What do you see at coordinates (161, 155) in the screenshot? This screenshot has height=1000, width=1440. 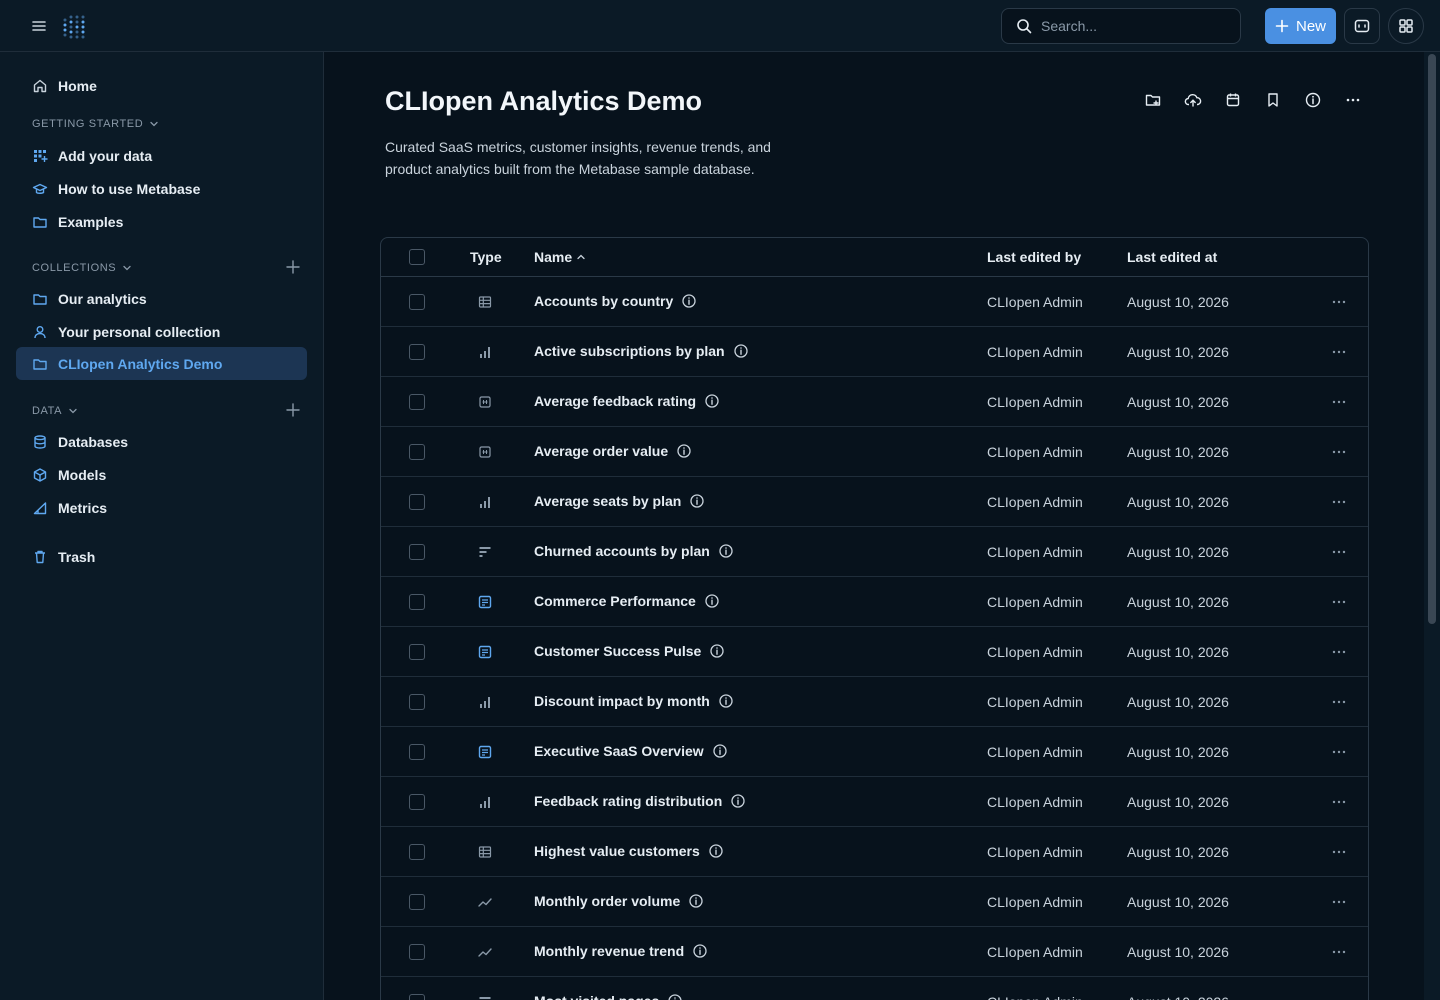 I see `sidebar-item-add-your-data: Add your data` at bounding box center [161, 155].